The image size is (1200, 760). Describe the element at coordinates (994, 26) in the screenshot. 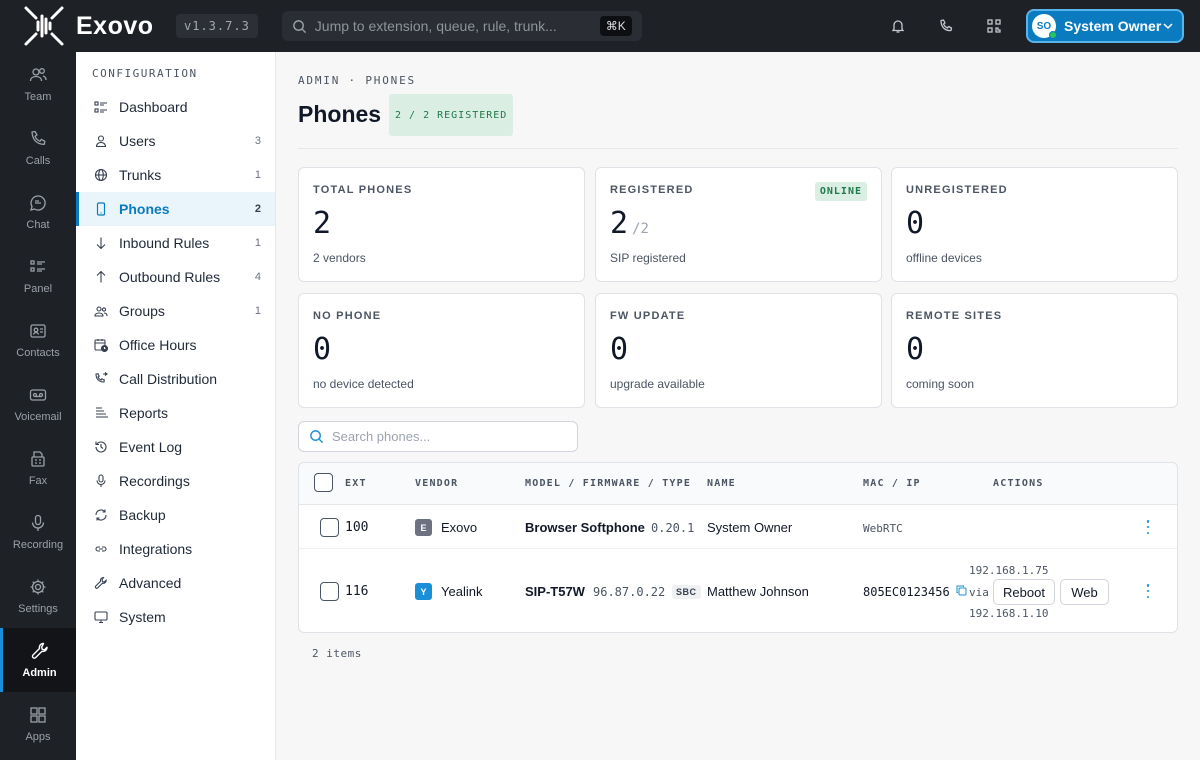

I see `qr-code-icon` at that location.